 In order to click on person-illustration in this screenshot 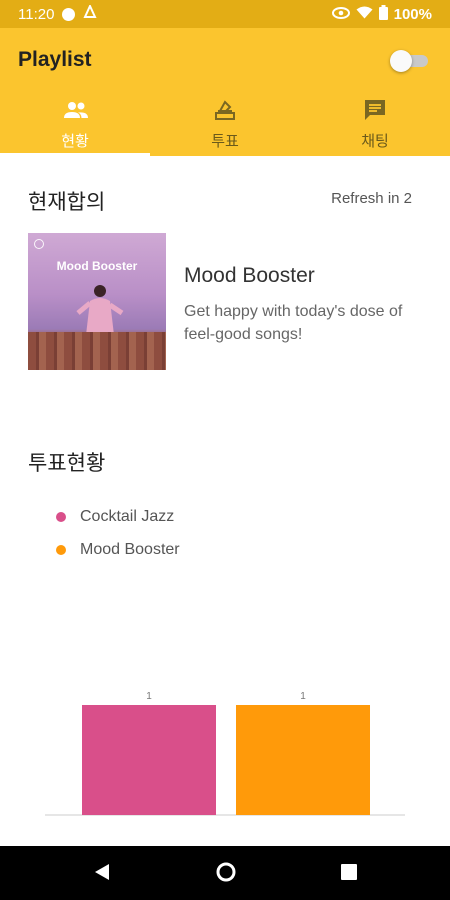, I will do `click(100, 310)`.